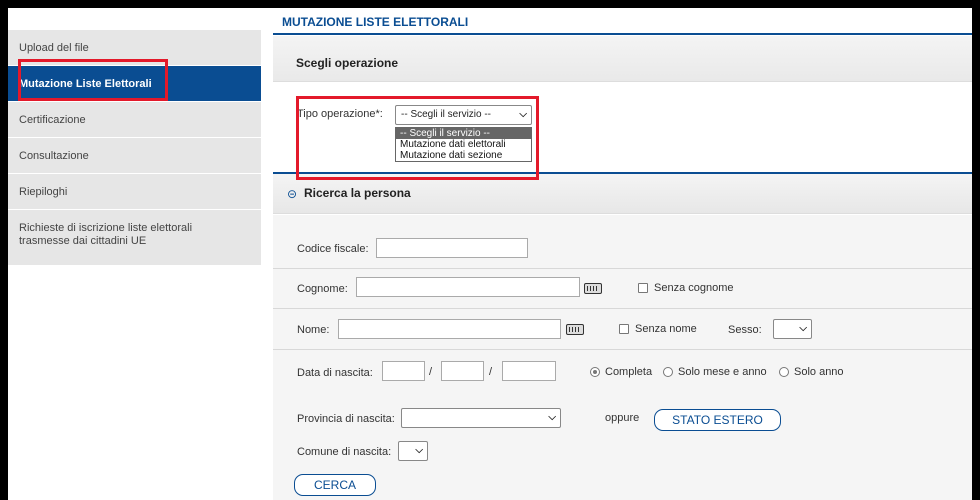  Describe the element at coordinates (666, 329) in the screenshot. I see `senza-nome-label: Senza nome` at that location.